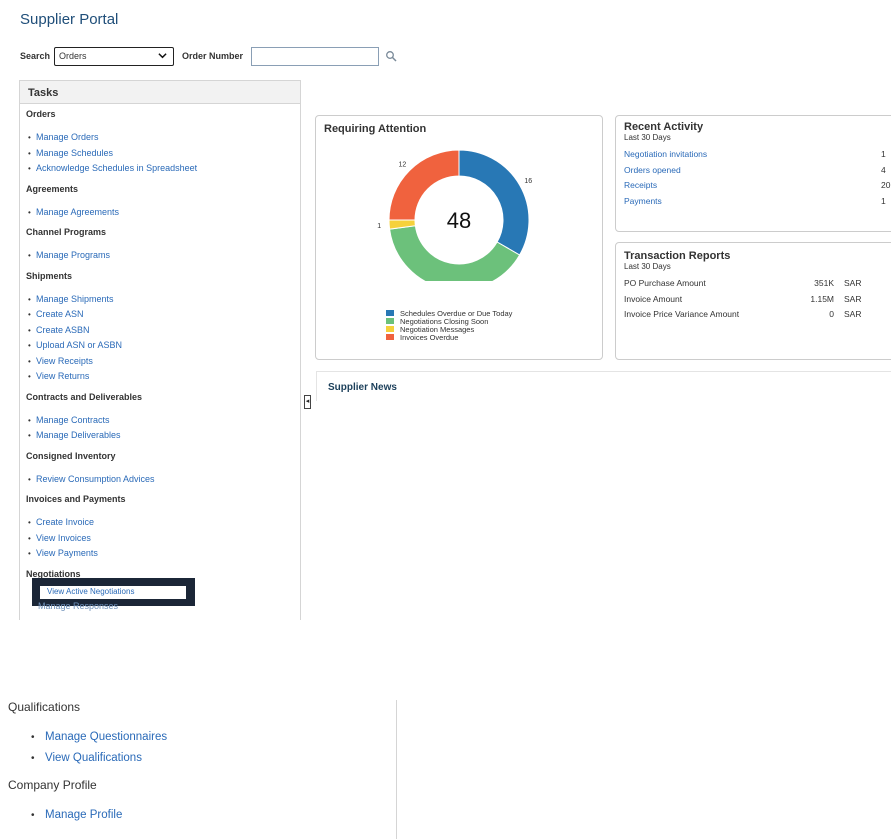 The height and width of the screenshot is (839, 891). What do you see at coordinates (831, 314) in the screenshot?
I see `report-amount: 0` at bounding box center [831, 314].